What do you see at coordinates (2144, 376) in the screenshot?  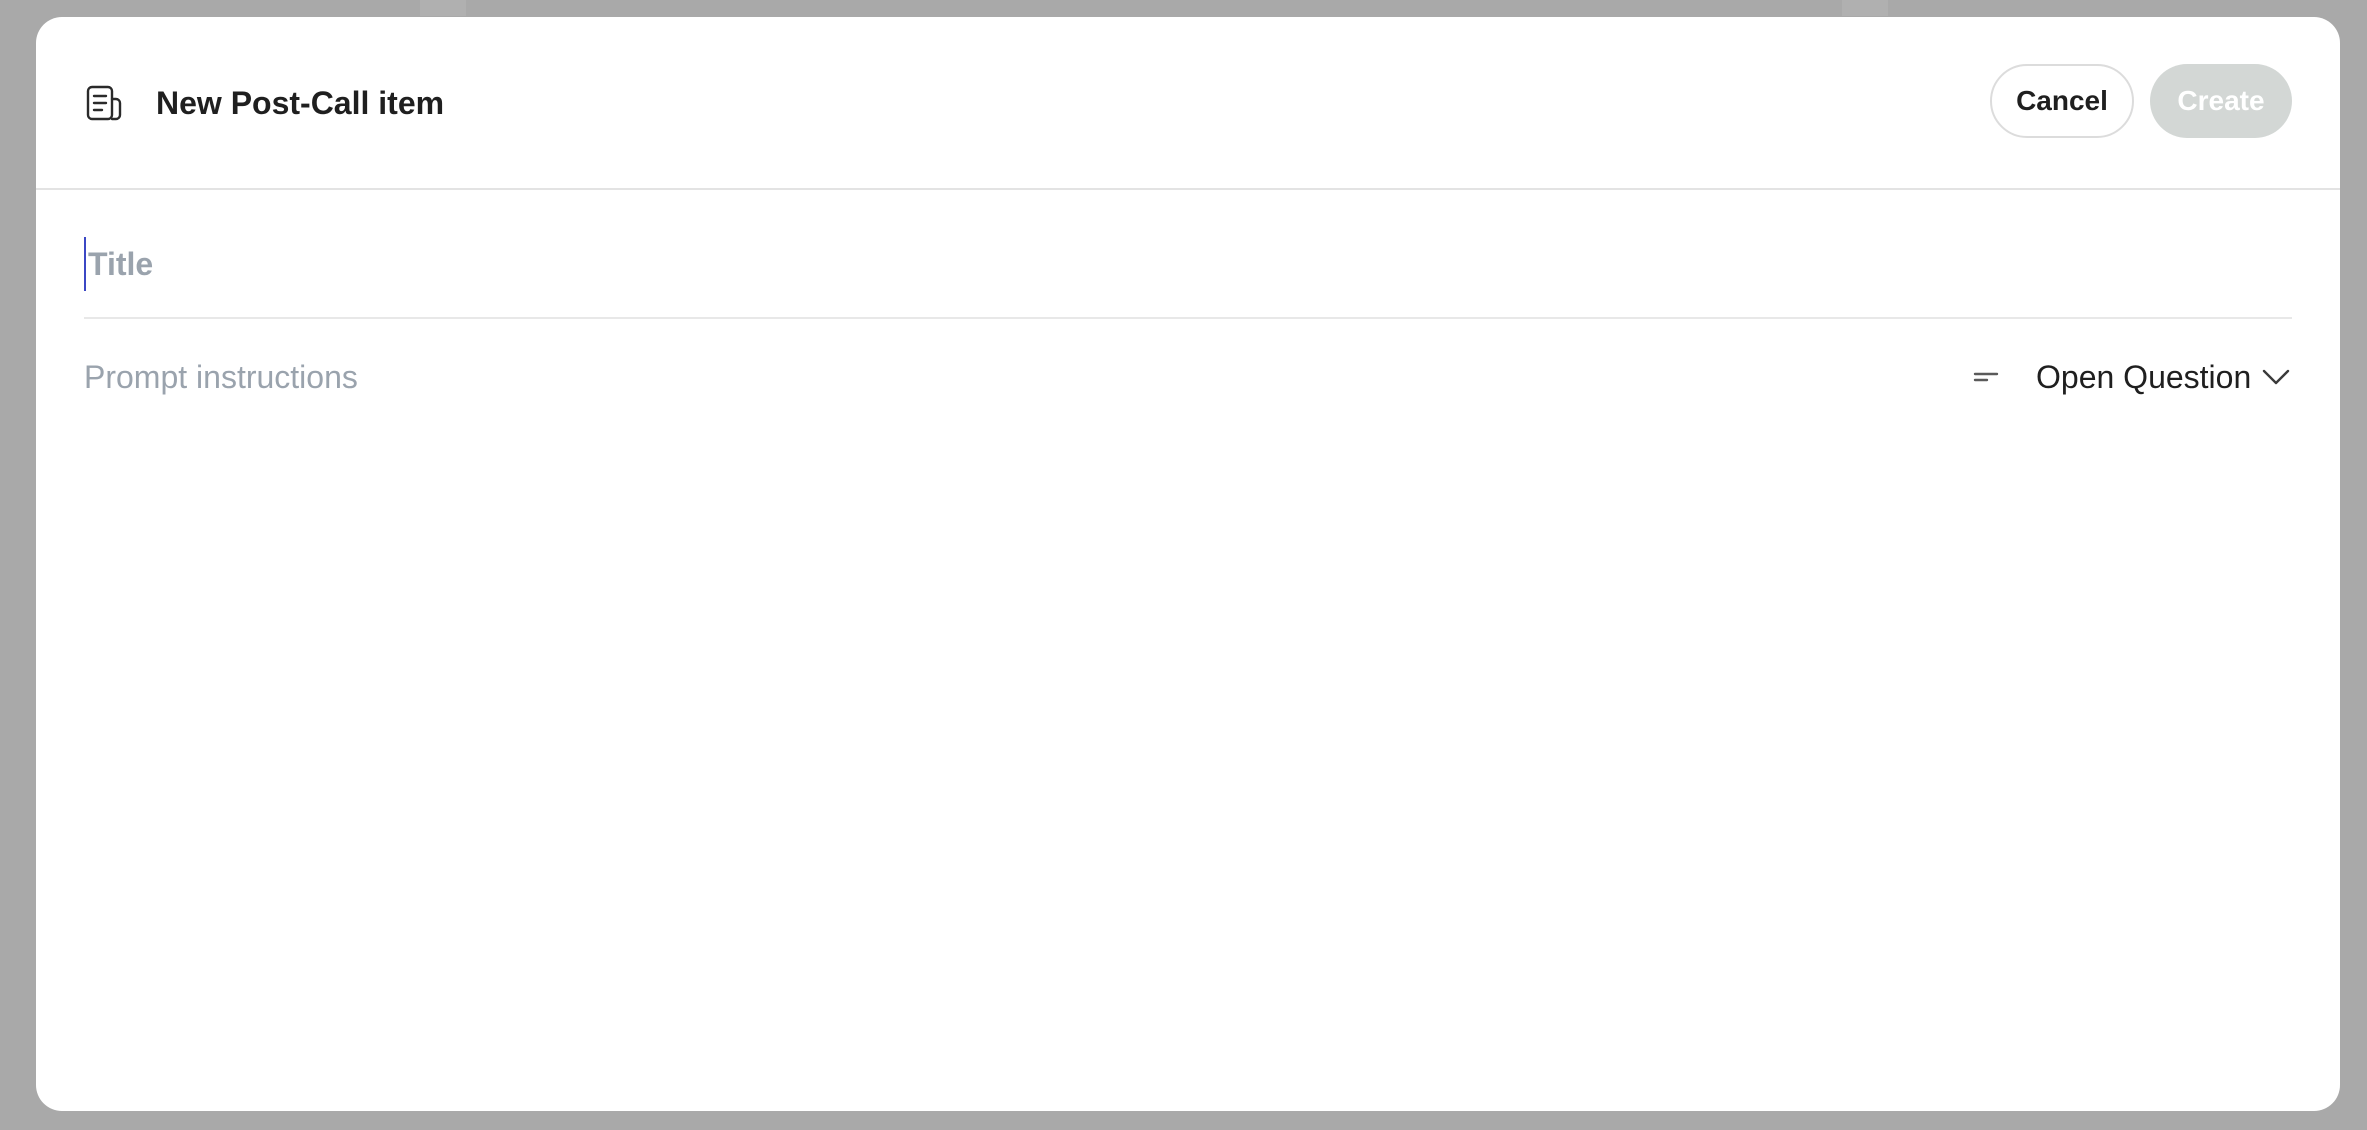 I see `item-type-selected-value: Open Question` at bounding box center [2144, 376].